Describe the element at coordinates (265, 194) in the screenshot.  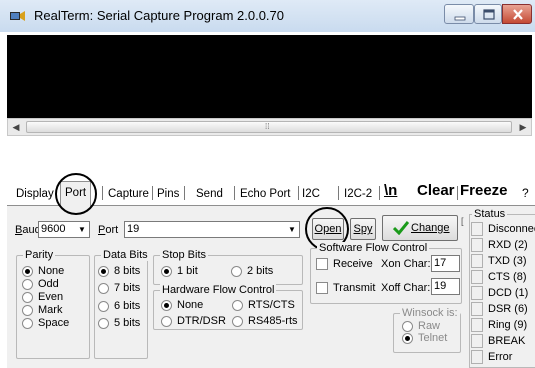
I see `tab-echo-port: Echo Port` at that location.